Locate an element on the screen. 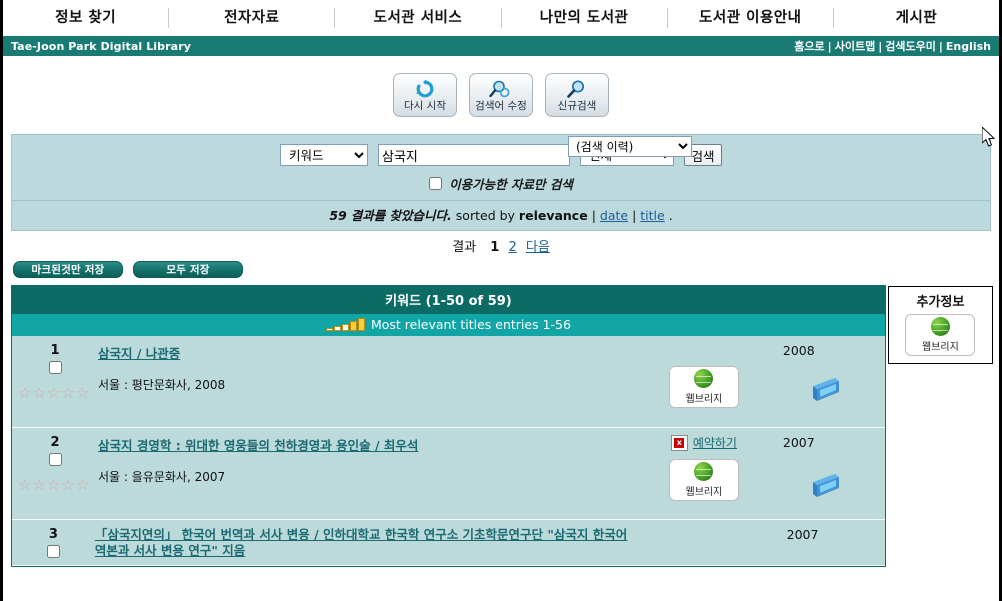  result-index-cell: 2 ☆ ☆ ☆ ☆ ☆ is located at coordinates (55, 473).